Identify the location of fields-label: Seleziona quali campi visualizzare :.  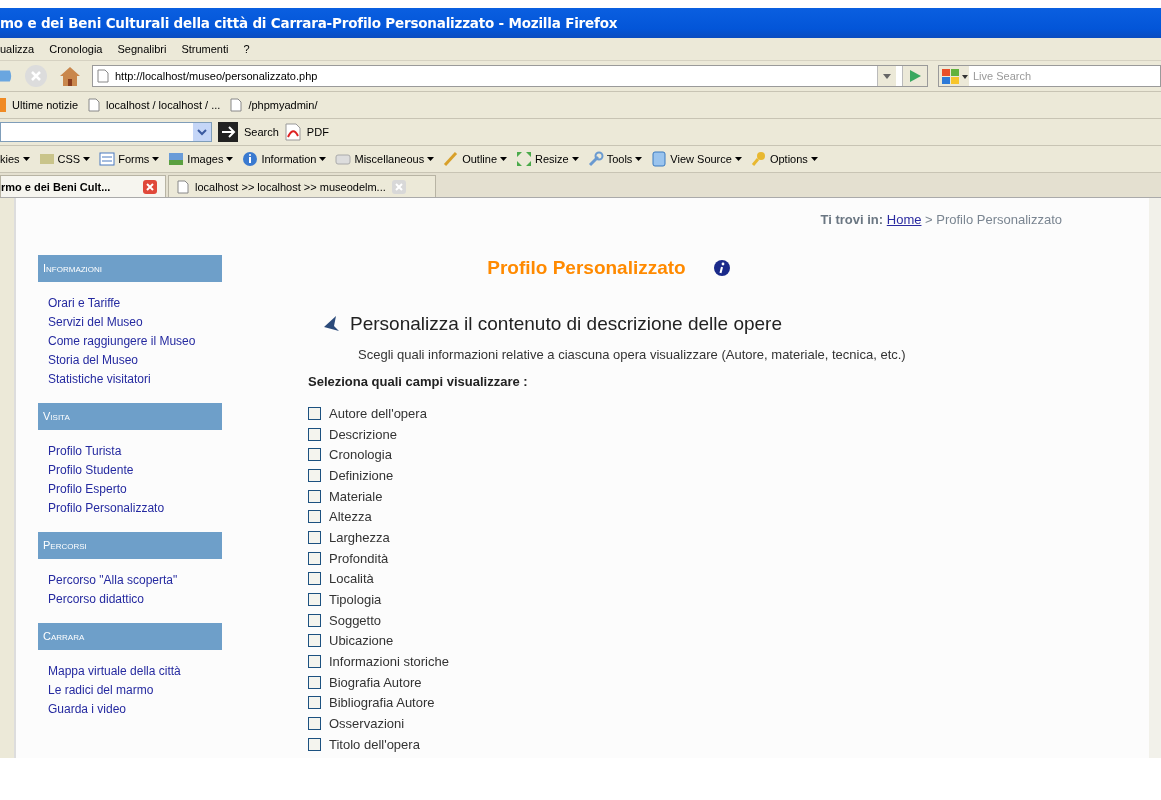
(418, 381).